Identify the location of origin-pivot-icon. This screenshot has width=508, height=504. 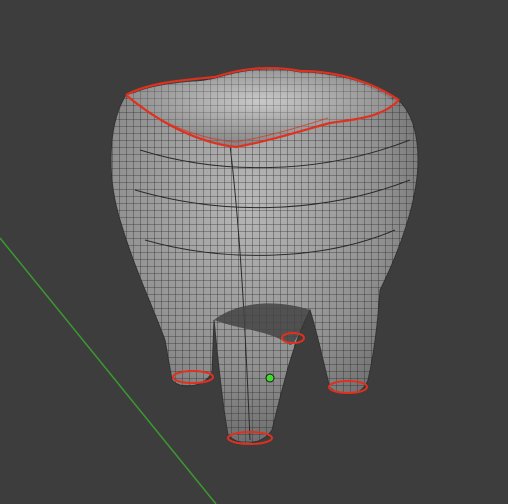
(270, 378).